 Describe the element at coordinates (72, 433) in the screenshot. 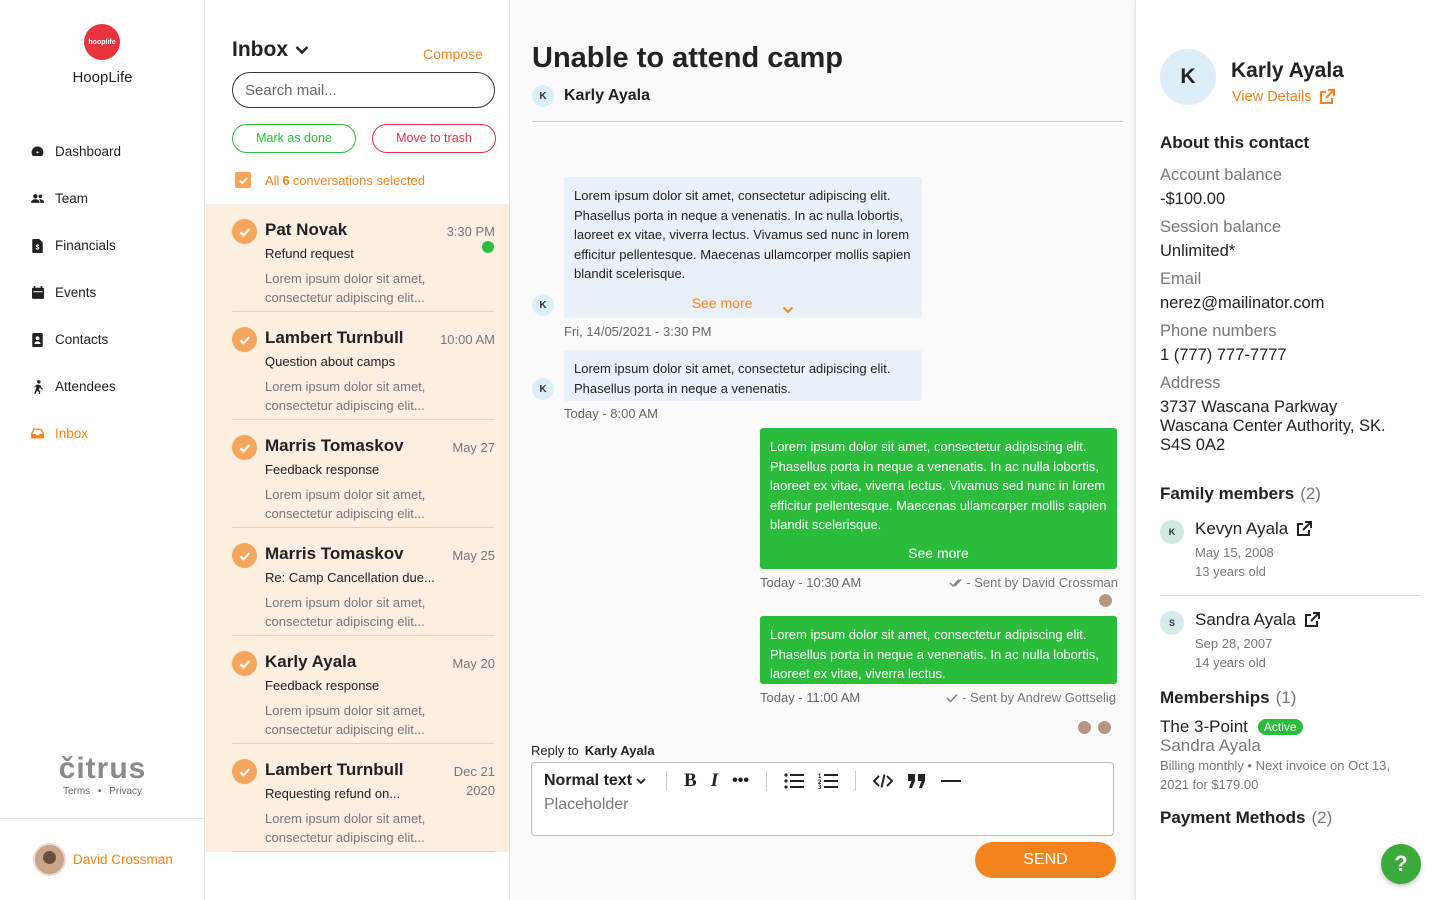

I see `nav-label: Inbox` at that location.